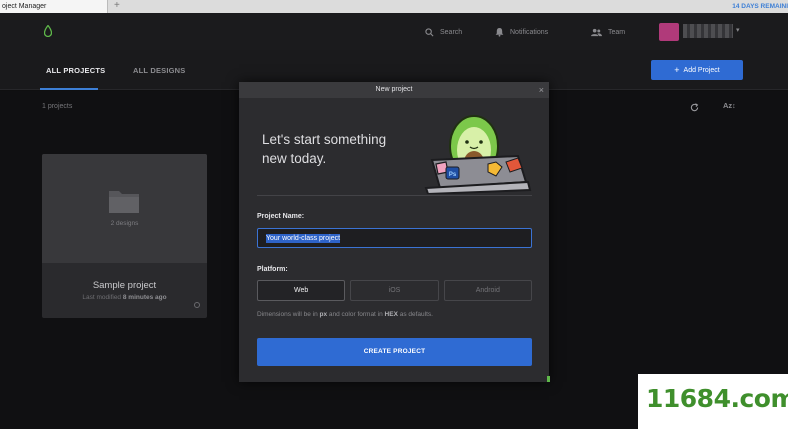  What do you see at coordinates (303, 238) in the screenshot?
I see `project-name-value: Your world-class project` at bounding box center [303, 238].